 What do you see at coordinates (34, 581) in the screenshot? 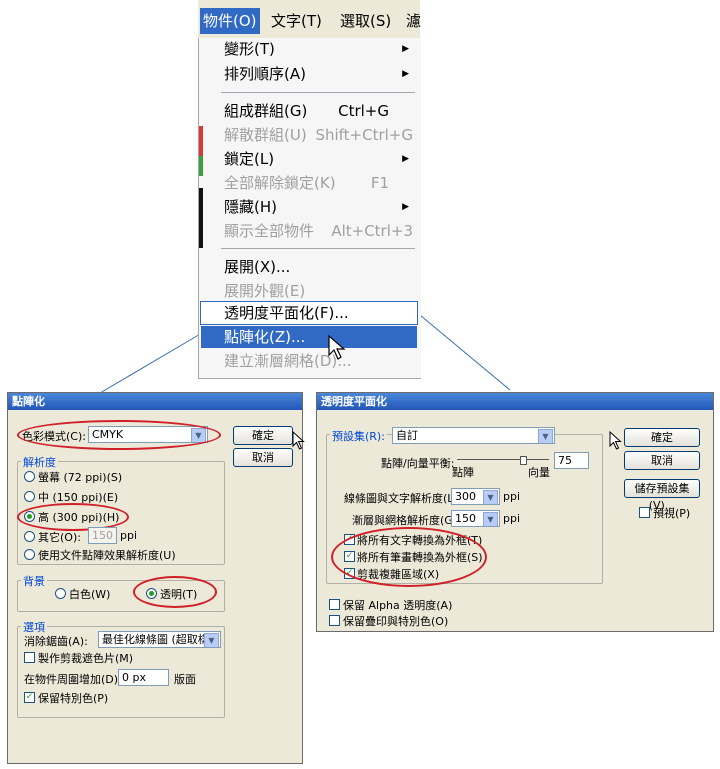
I see `background-group-title: 背景` at bounding box center [34, 581].